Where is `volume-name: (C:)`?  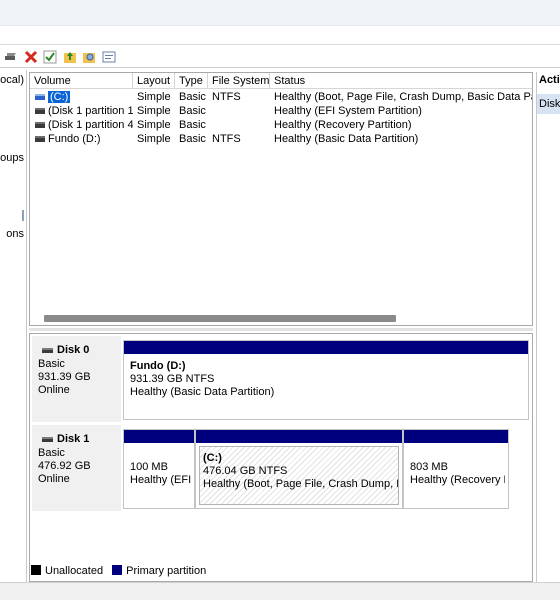 volume-name: (C:) is located at coordinates (59, 97).